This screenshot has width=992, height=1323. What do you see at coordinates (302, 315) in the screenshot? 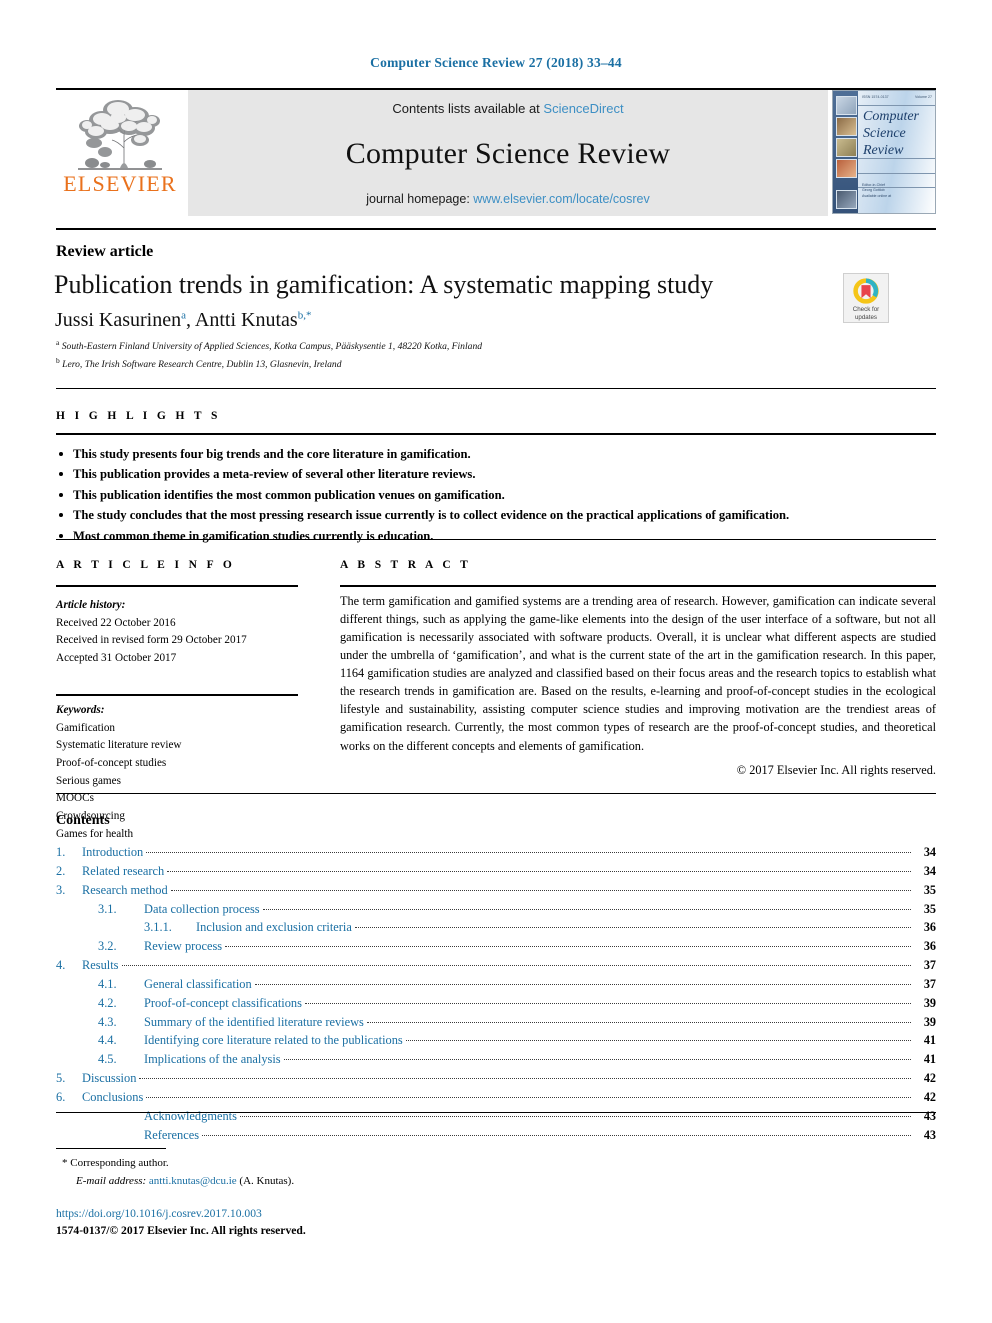
I see `author-2-mark: b,` at bounding box center [302, 315].